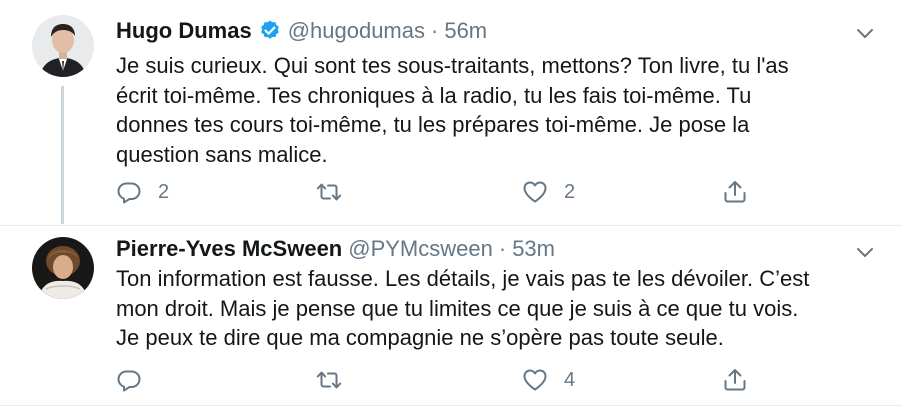 Image resolution: width=902 pixels, height=416 pixels. I want to click on verified-badge-icon, so click(270, 31).